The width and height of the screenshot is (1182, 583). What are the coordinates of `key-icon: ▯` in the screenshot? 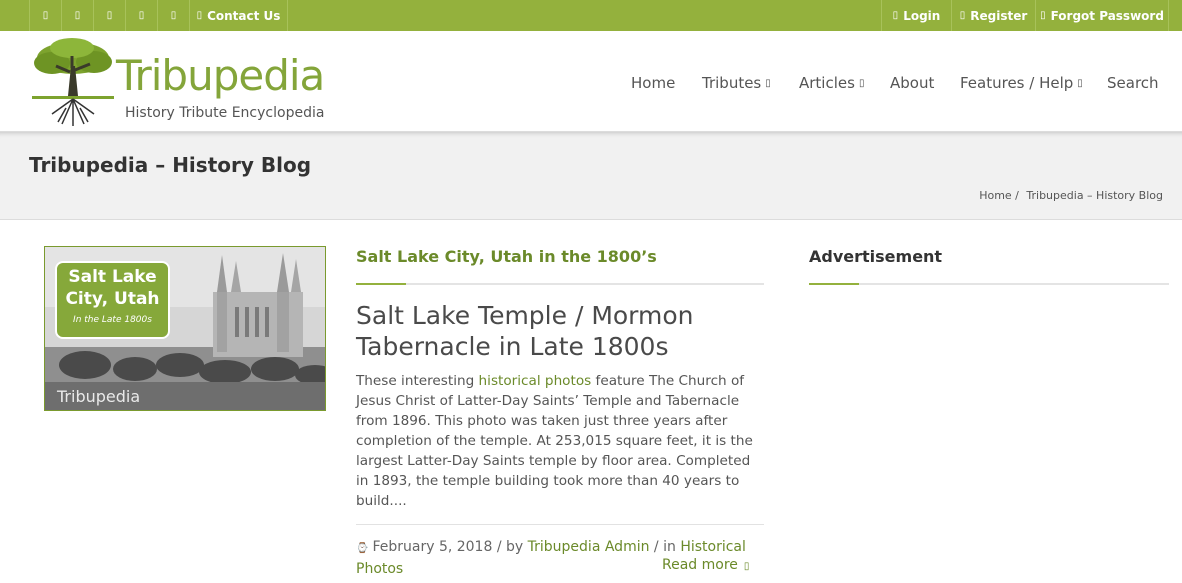 It's located at (1043, 15).